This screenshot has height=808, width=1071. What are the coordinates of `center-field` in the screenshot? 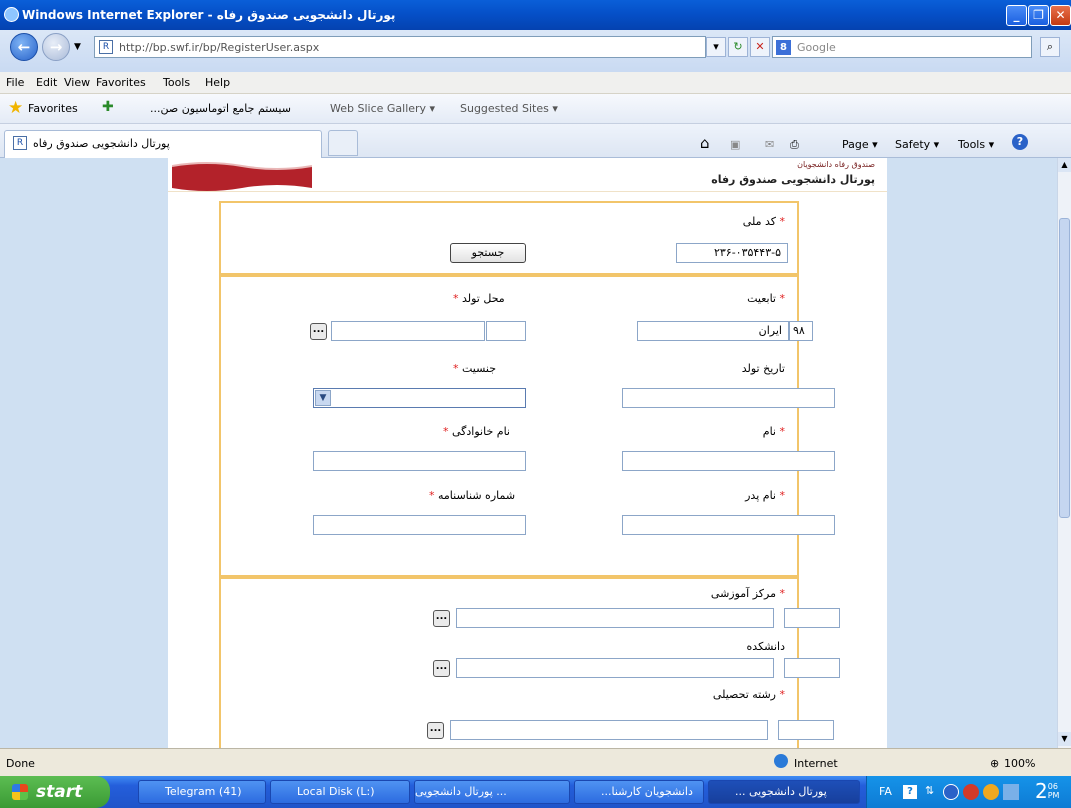 It's located at (615, 618).